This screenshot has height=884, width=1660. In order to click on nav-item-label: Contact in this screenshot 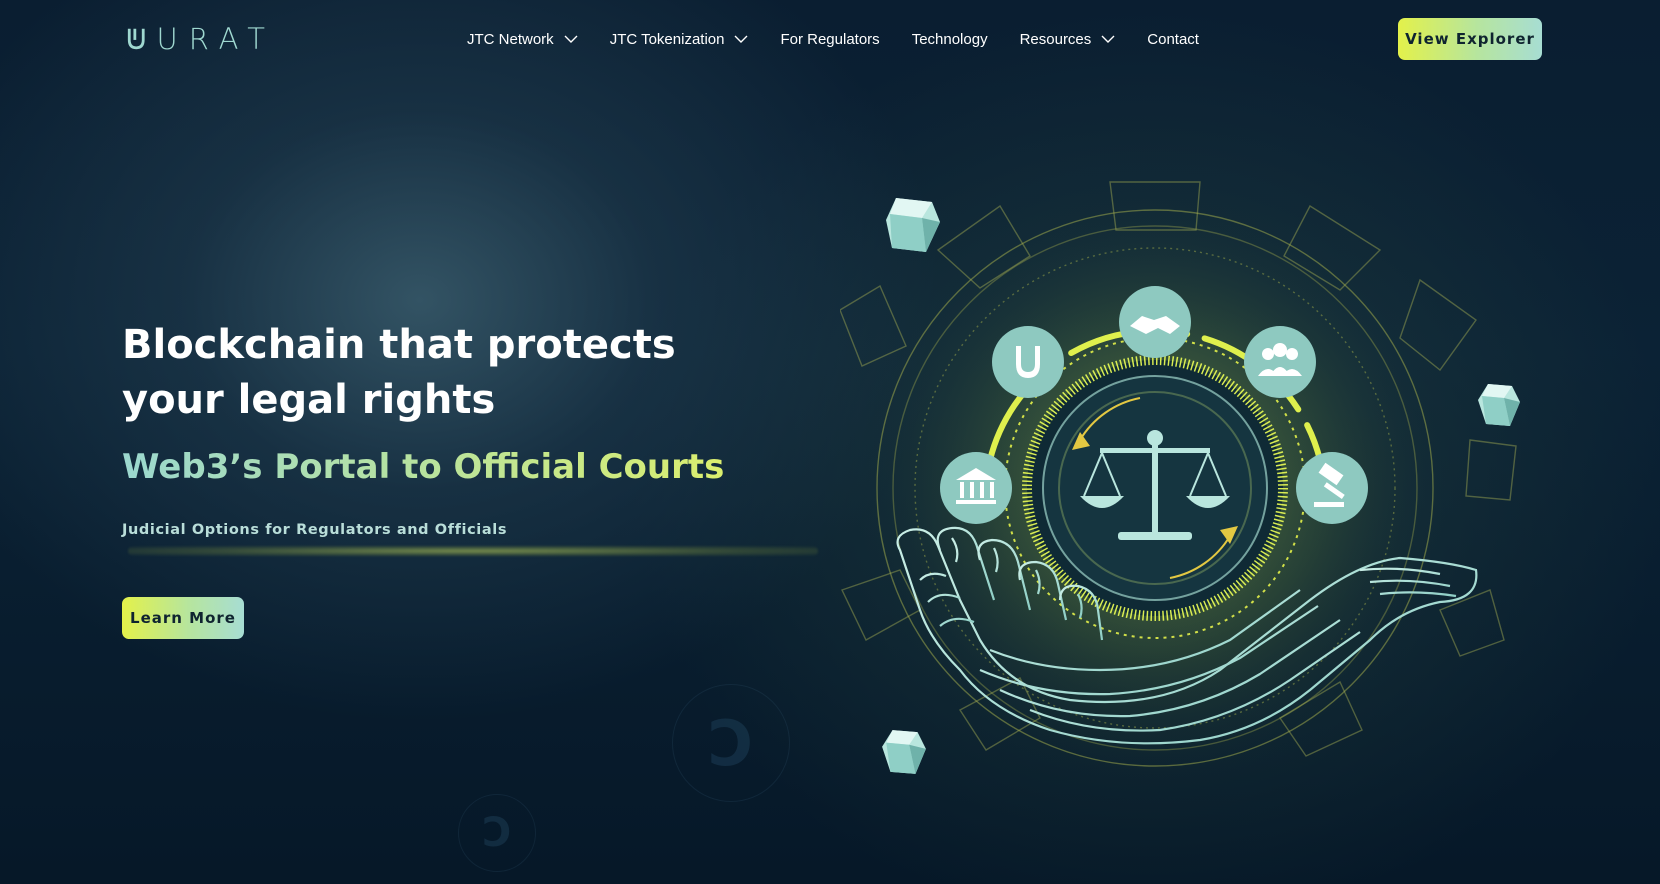, I will do `click(1173, 39)`.